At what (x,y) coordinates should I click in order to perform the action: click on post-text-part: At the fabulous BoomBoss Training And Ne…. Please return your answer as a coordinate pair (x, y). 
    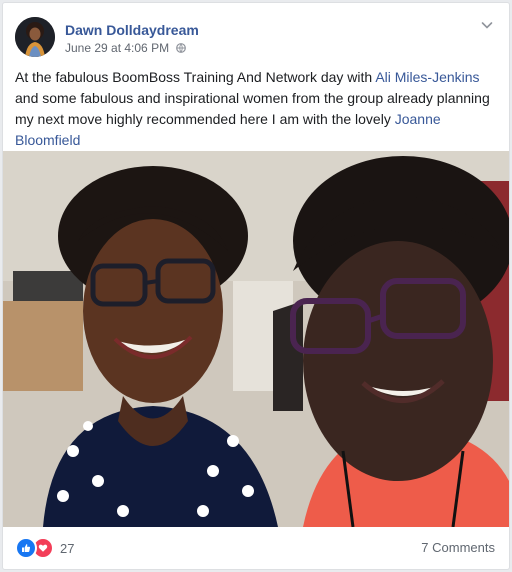
    Looking at the image, I should click on (195, 77).